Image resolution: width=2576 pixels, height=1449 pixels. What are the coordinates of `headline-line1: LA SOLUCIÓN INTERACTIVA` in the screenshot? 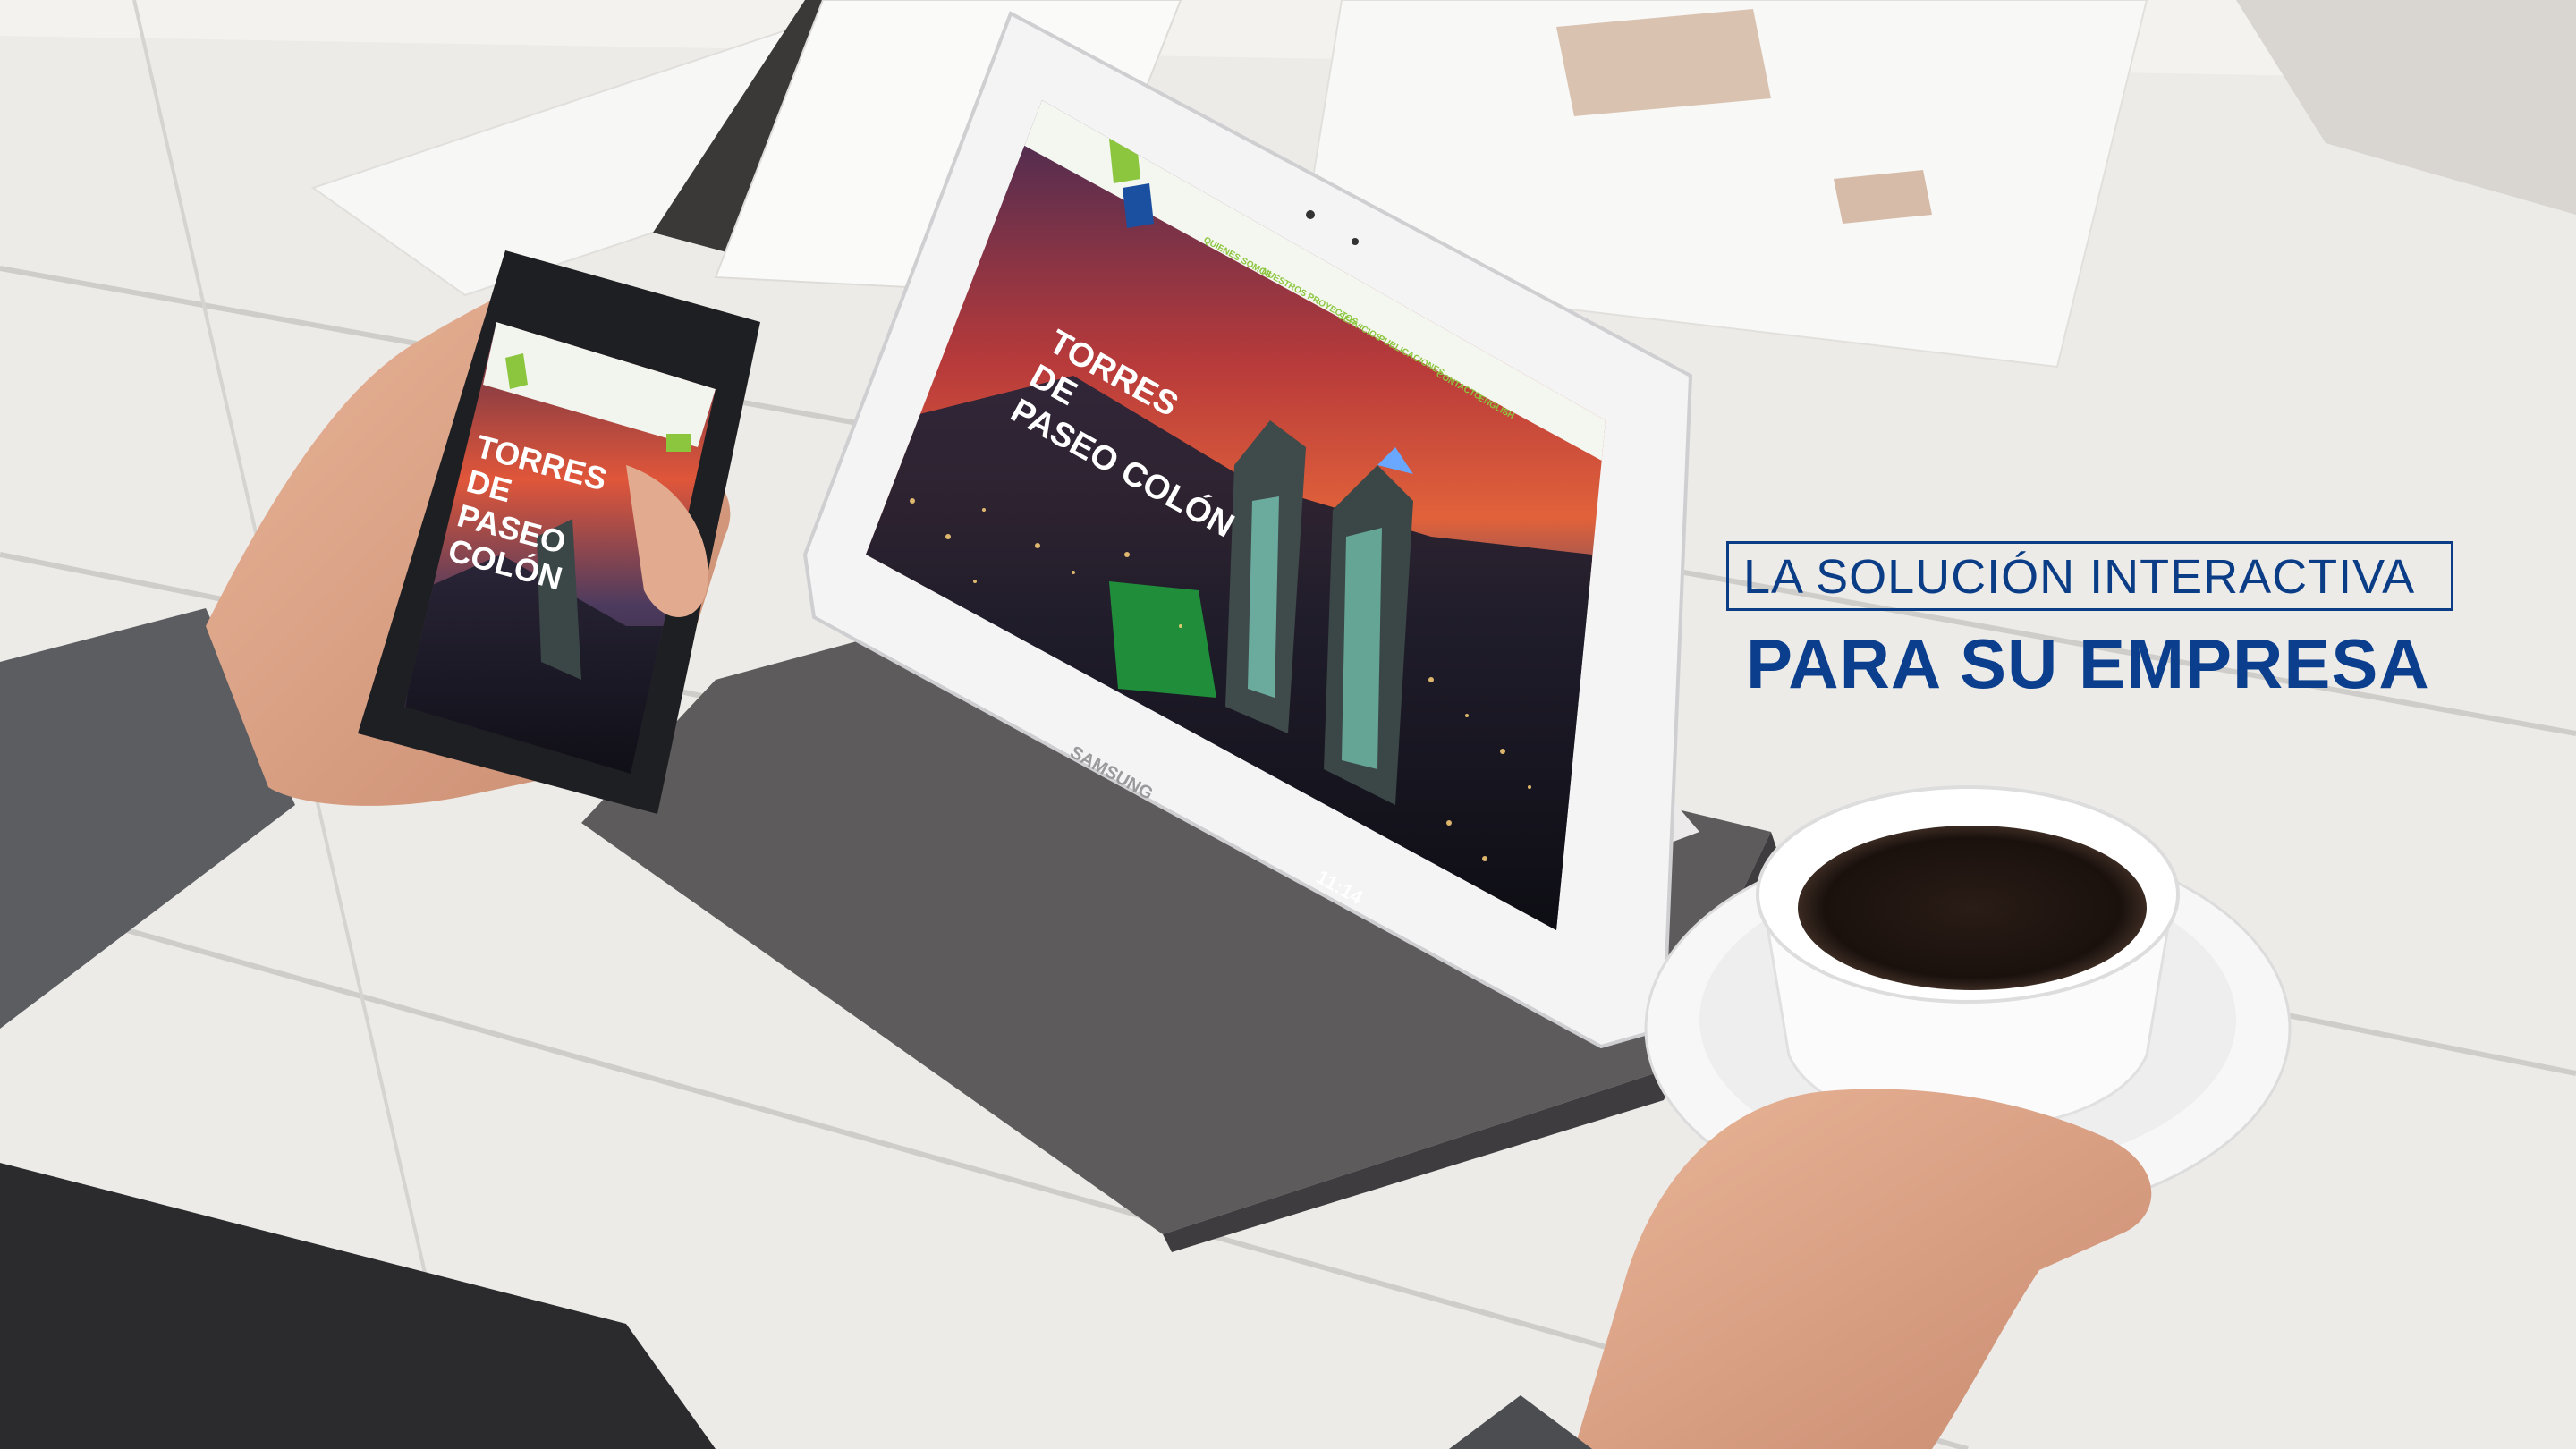 It's located at (2090, 576).